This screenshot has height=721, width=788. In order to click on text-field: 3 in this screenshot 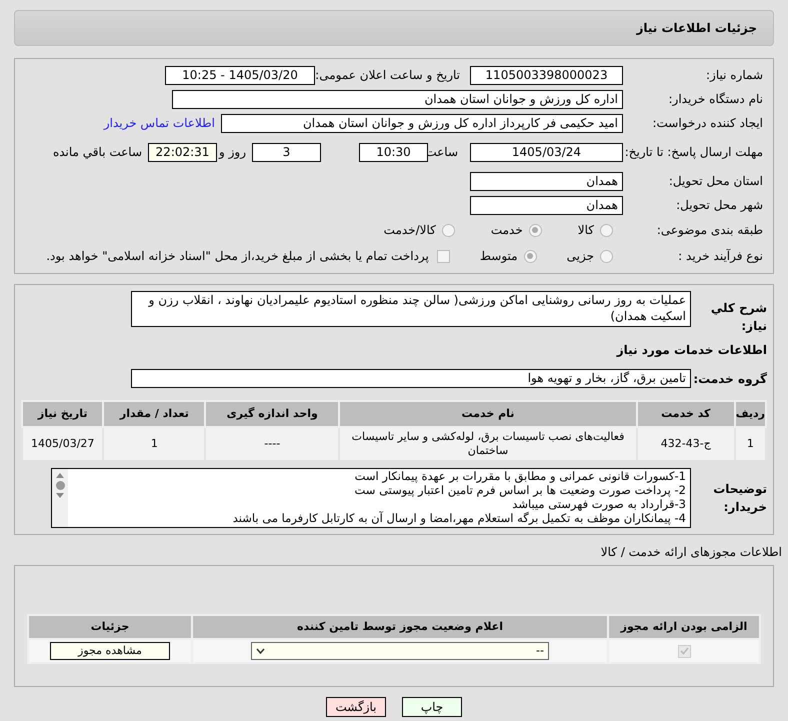, I will do `click(286, 152)`.